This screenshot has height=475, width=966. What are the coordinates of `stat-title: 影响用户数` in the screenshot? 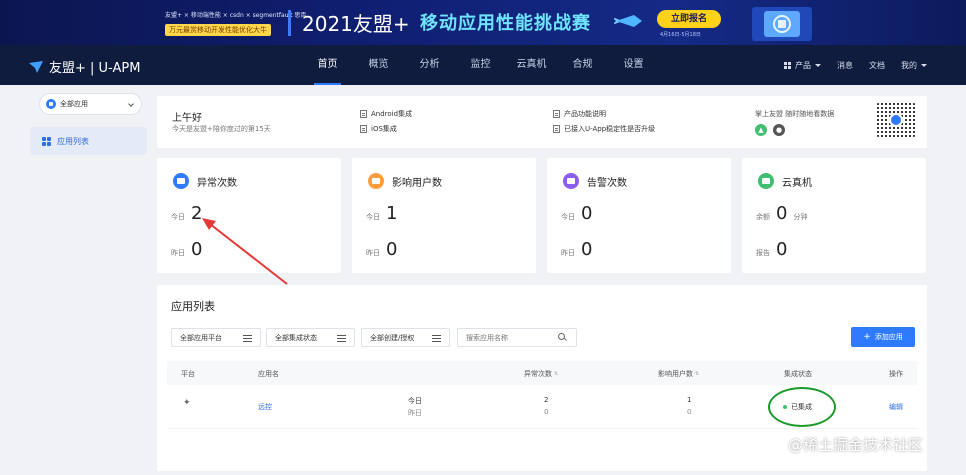 It's located at (417, 183).